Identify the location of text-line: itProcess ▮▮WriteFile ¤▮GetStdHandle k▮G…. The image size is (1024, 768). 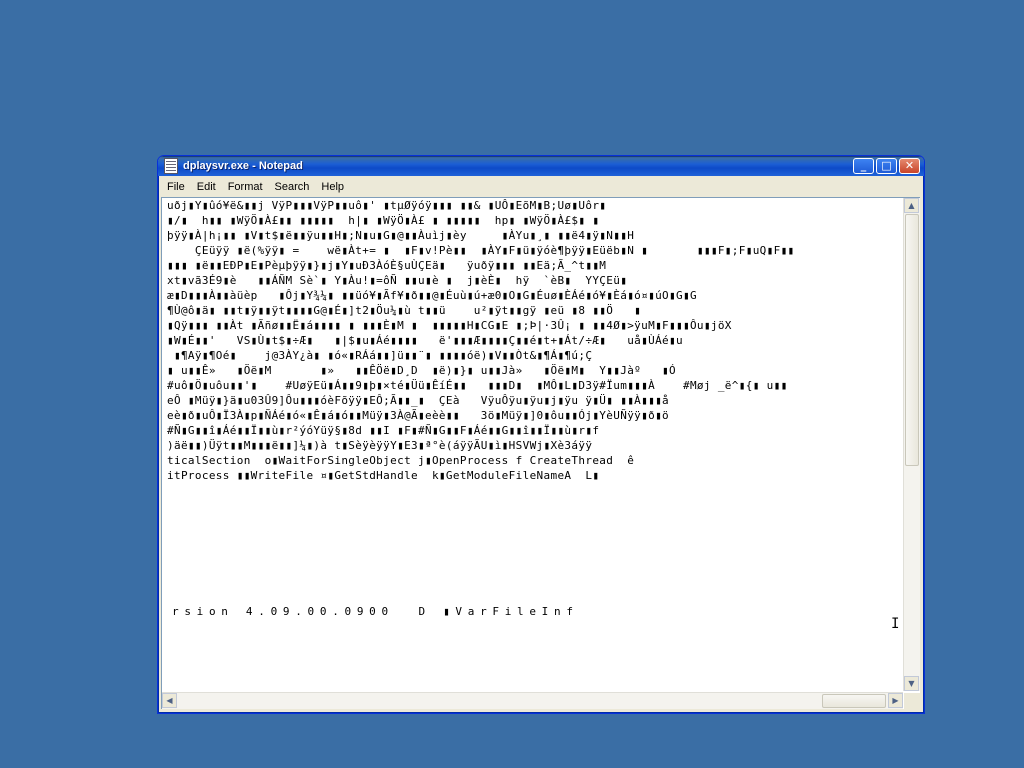
(383, 475).